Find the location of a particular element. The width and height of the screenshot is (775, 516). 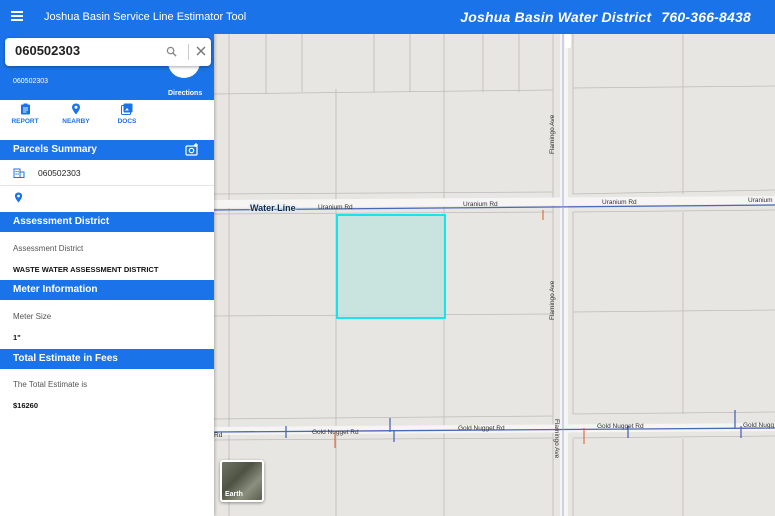

summary-parcel-id: 060502303 is located at coordinates (59, 173).